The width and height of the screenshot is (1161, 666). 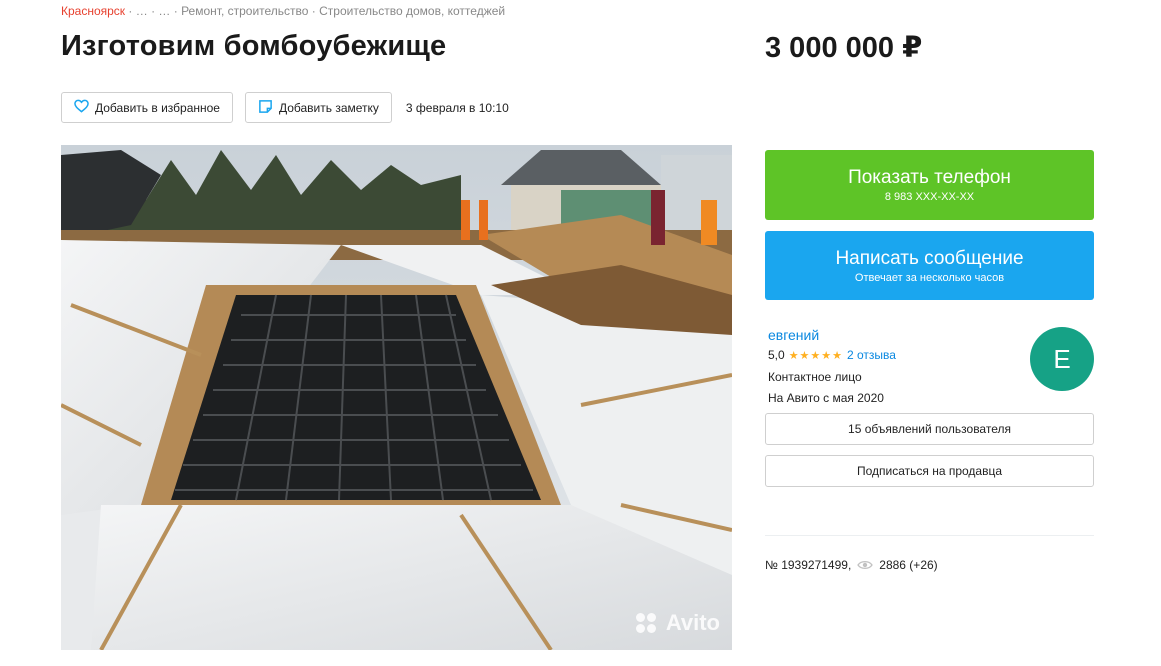 I want to click on avito-watermark: Avito, so click(x=677, y=623).